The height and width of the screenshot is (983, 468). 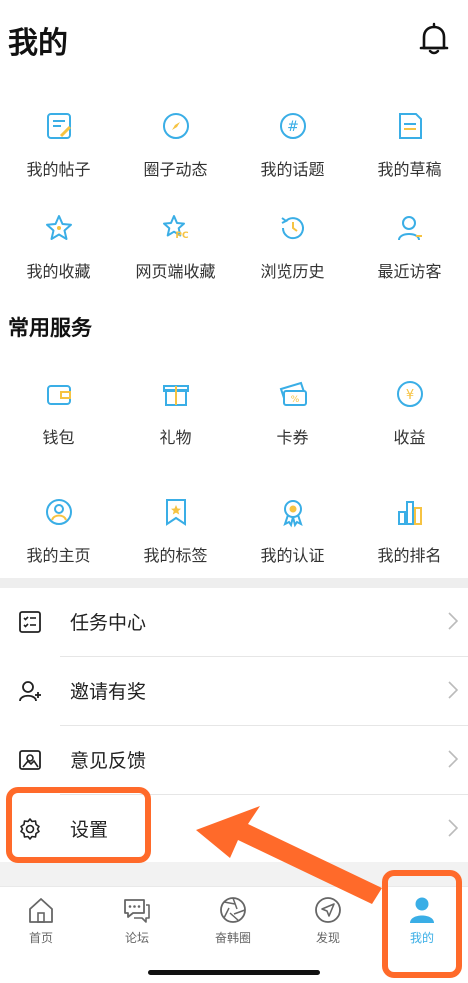 What do you see at coordinates (292, 514) in the screenshot?
I see `badge-icon` at bounding box center [292, 514].